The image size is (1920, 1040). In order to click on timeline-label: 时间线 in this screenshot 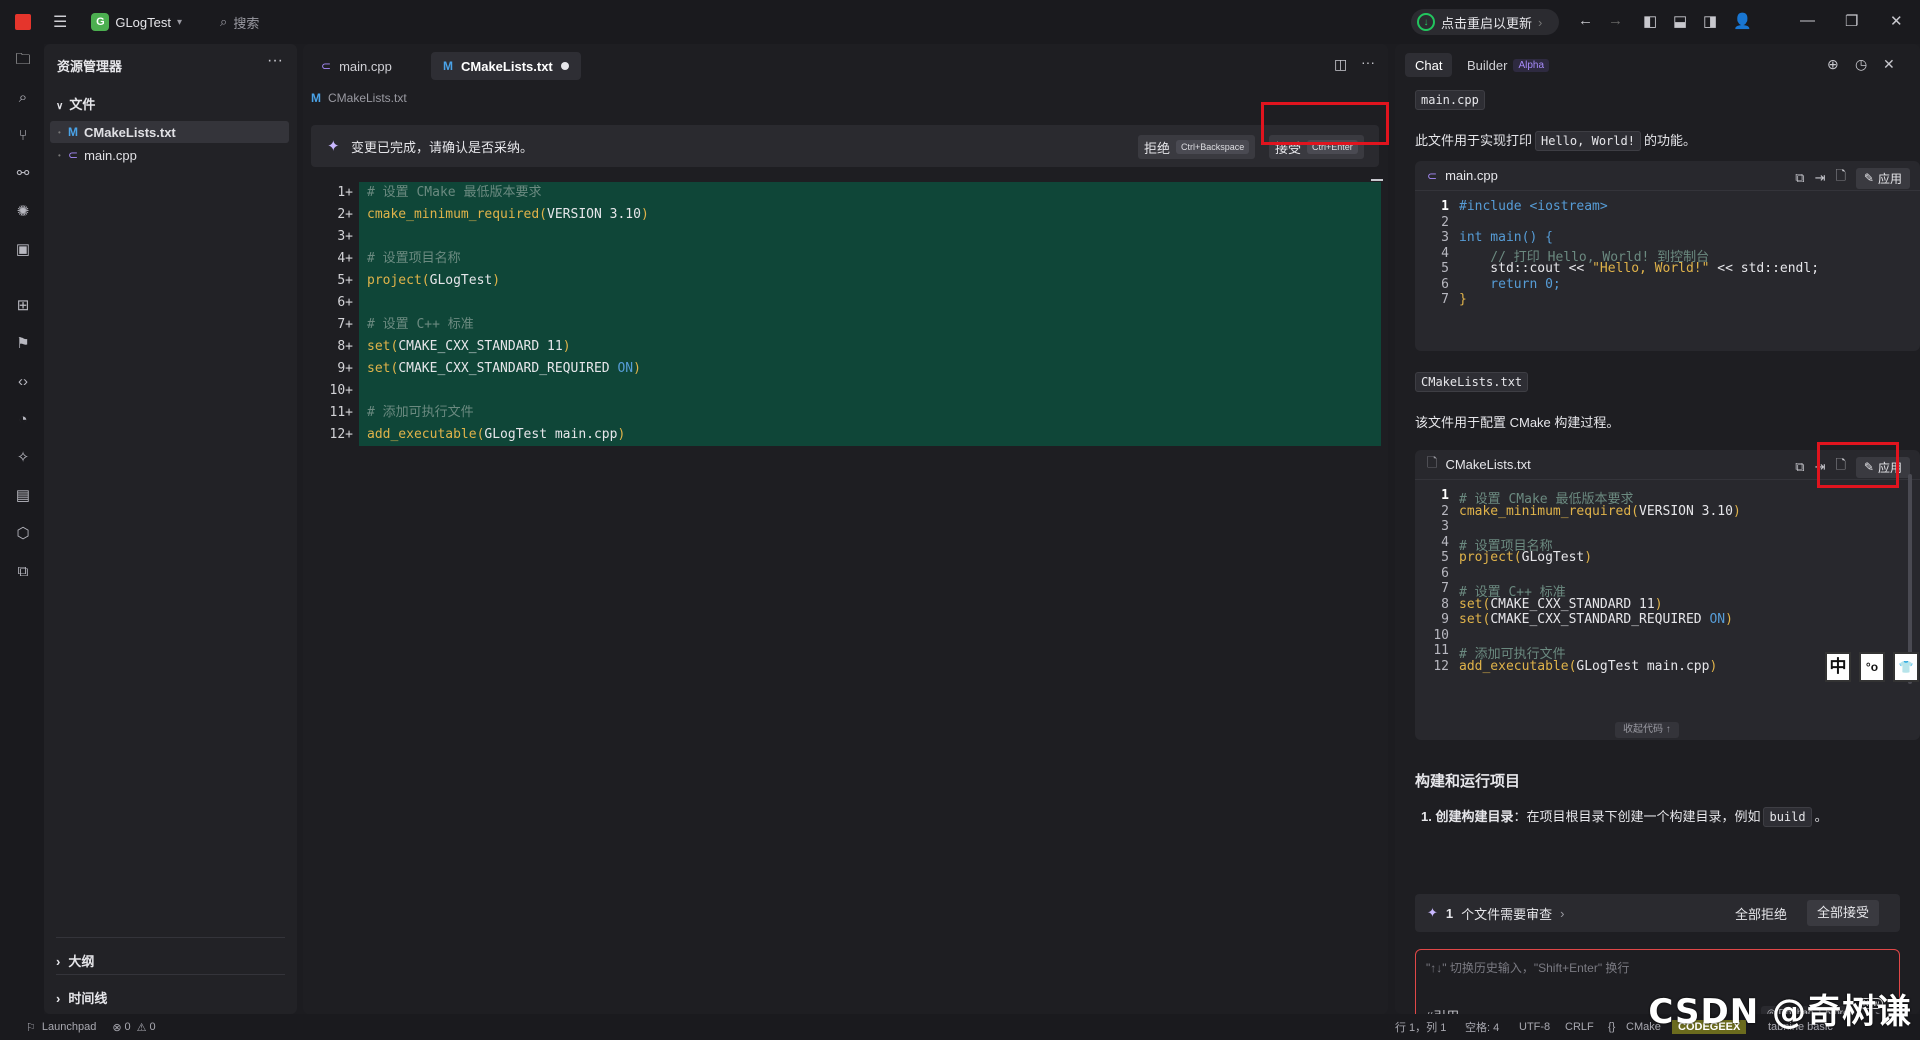, I will do `click(88, 998)`.